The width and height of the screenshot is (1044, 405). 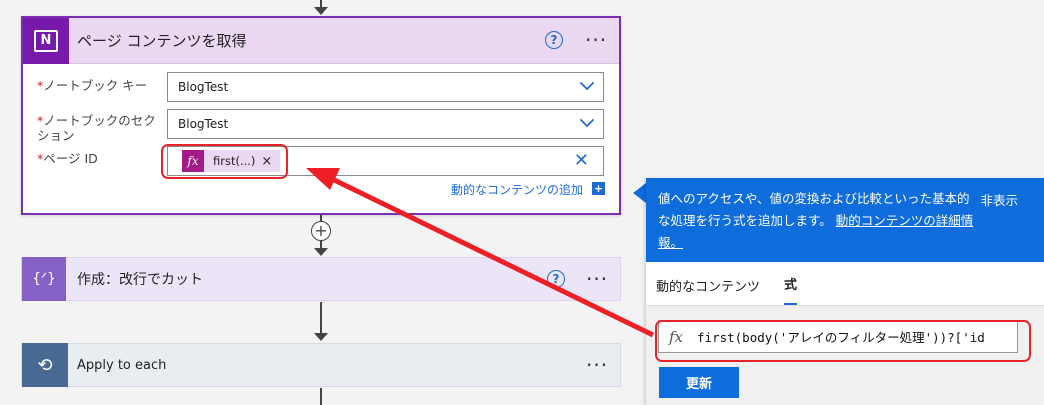 I want to click on annotation-arrow, so click(x=480, y=253).